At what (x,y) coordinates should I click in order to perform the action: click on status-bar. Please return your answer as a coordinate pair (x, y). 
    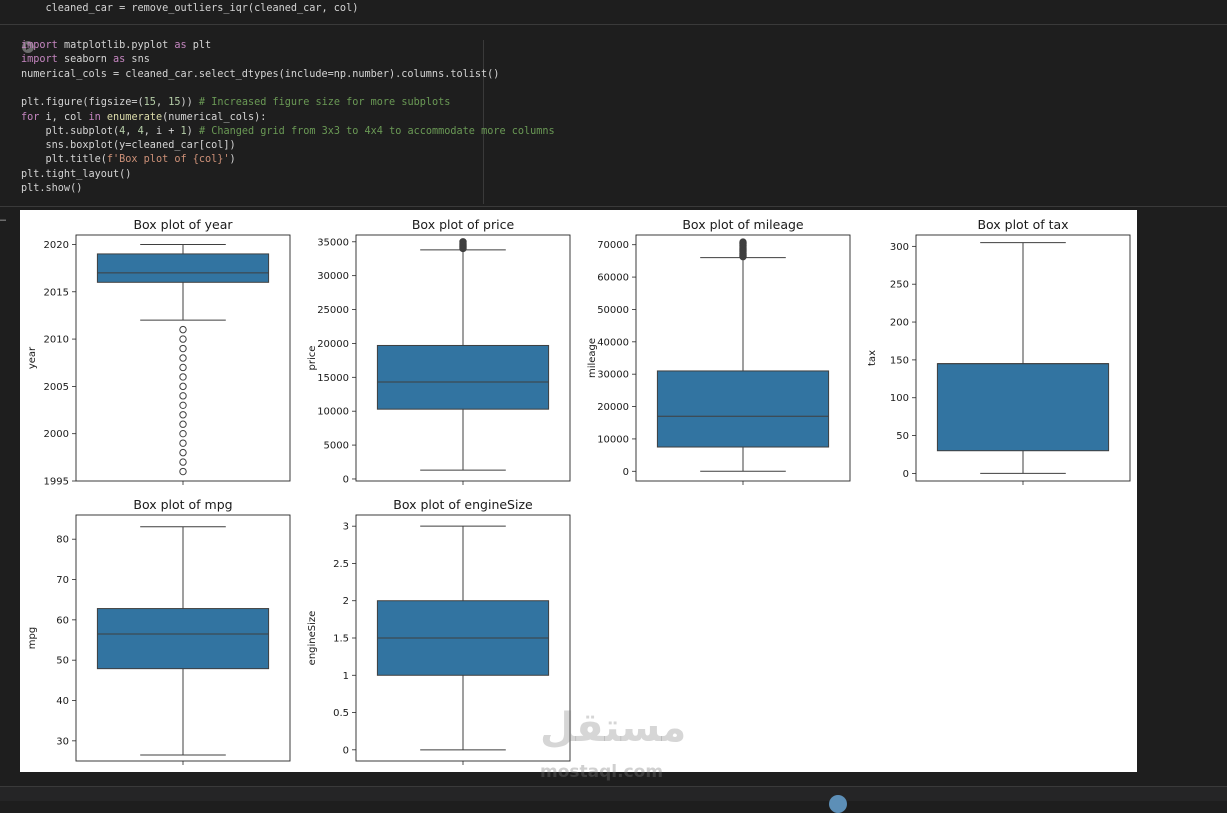
    Looking at the image, I should click on (613, 793).